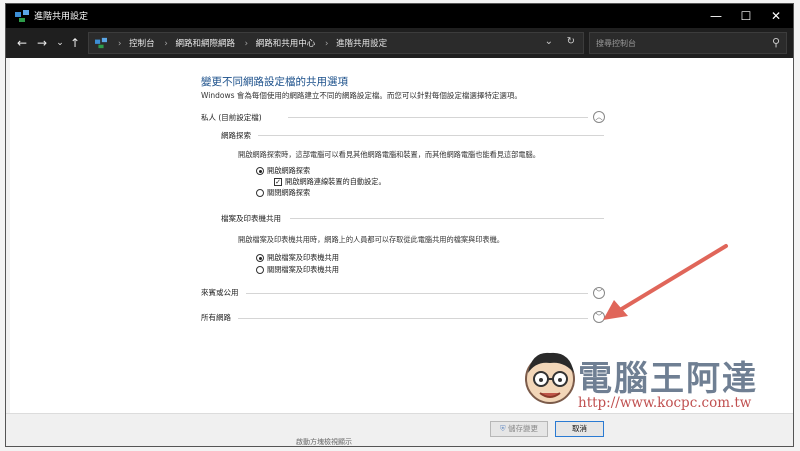  Describe the element at coordinates (716, 16) in the screenshot. I see `minimize-button: —` at that location.